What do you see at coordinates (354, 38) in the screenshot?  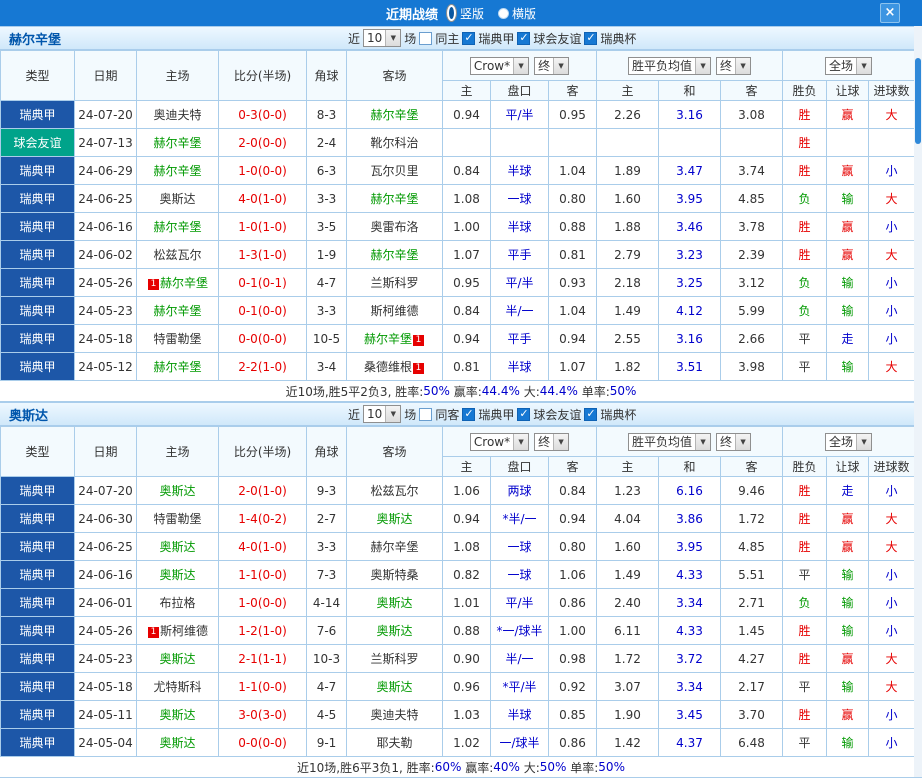 I see `near-label: 近` at bounding box center [354, 38].